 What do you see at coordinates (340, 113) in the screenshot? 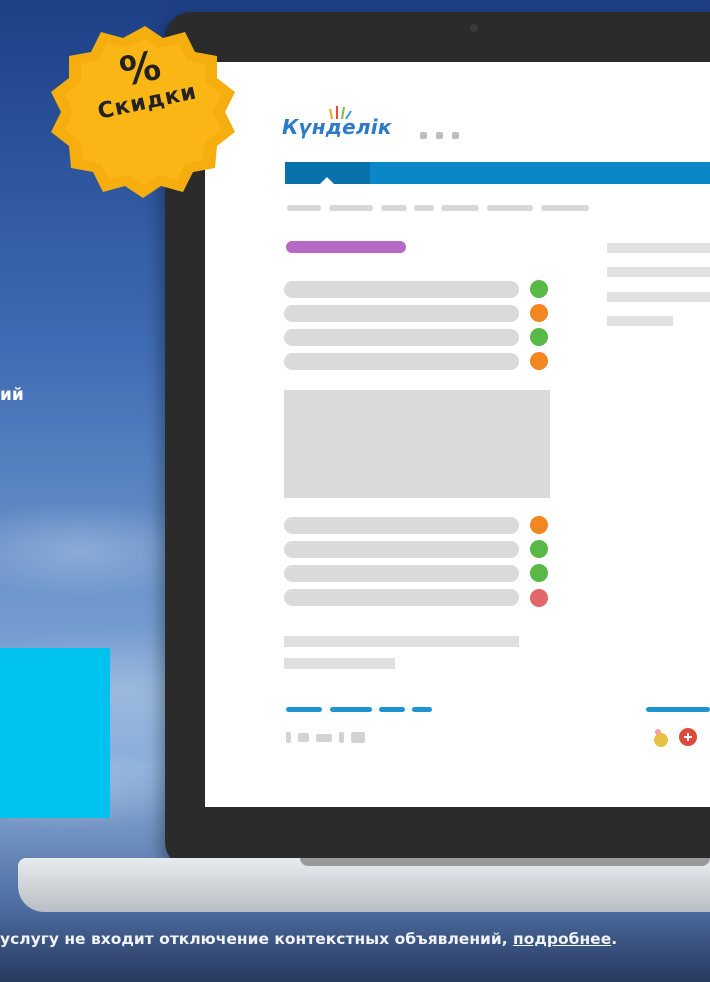
I see `logo-rays-icon` at bounding box center [340, 113].